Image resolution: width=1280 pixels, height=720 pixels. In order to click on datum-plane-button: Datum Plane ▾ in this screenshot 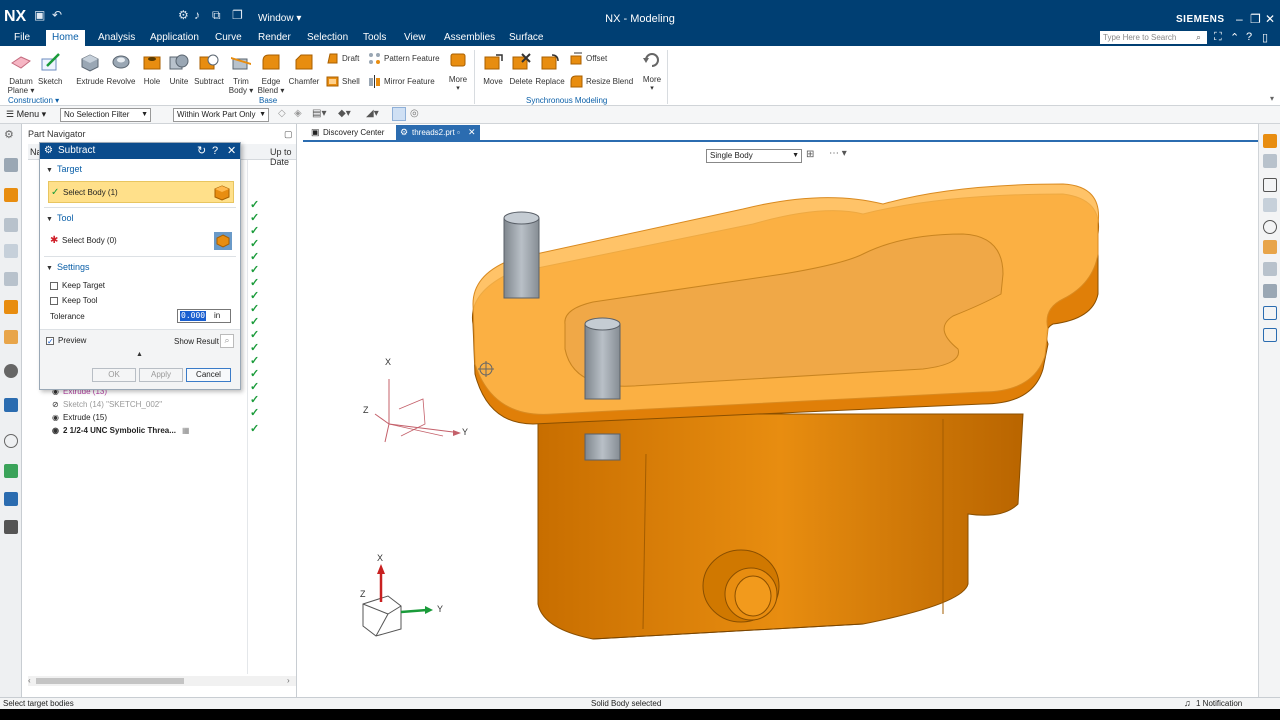, I will do `click(21, 73)`.